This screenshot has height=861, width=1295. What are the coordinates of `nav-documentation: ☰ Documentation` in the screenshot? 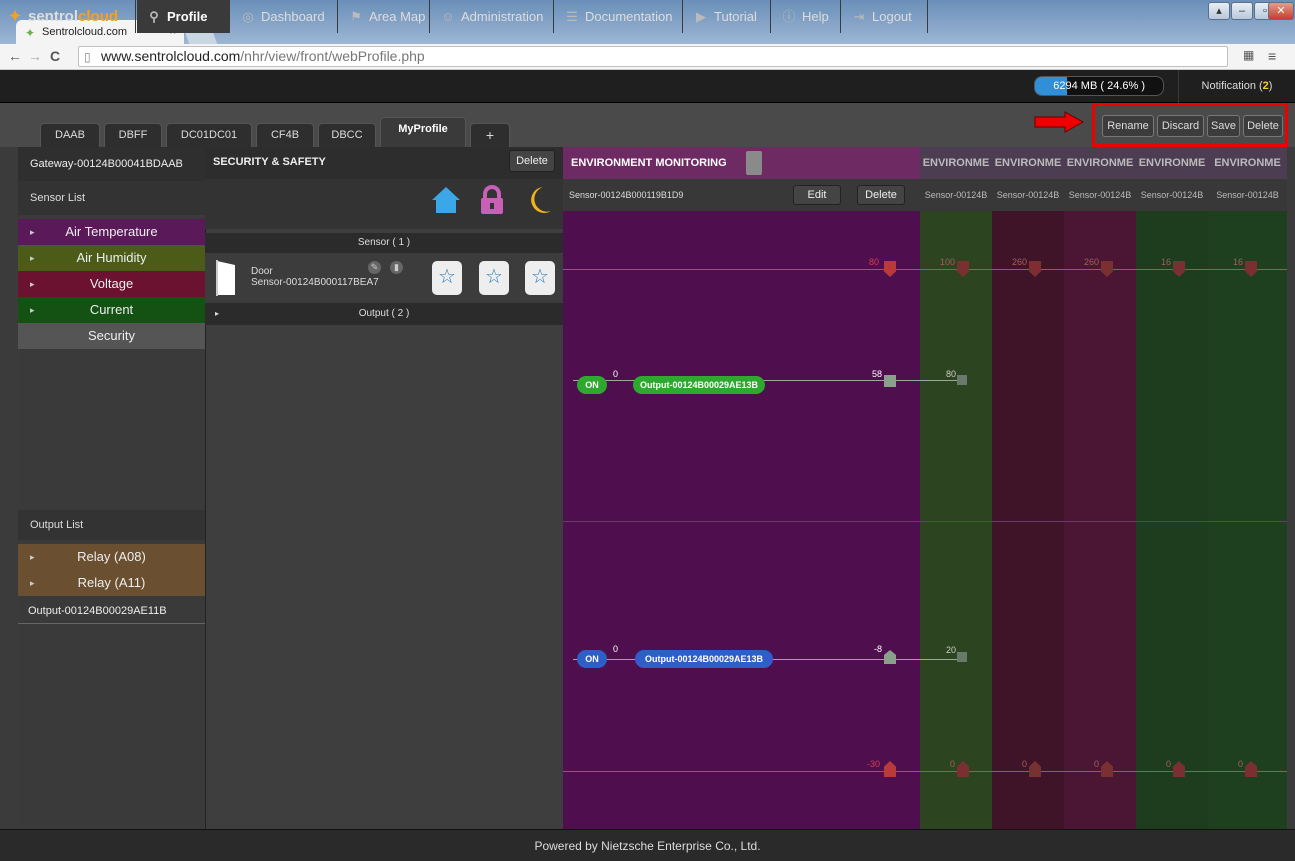 It's located at (619, 16).